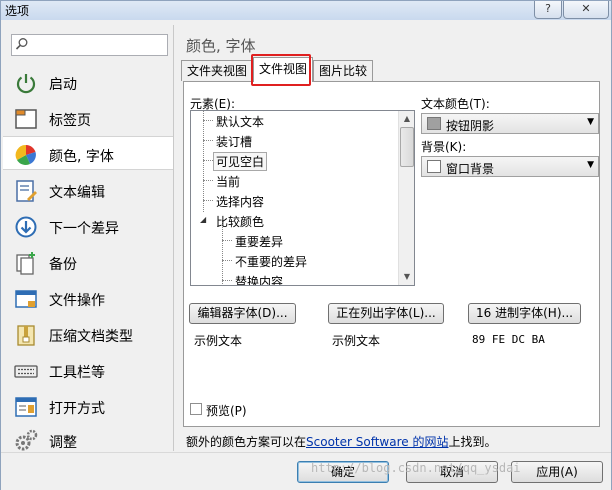 The width and height of the screenshot is (612, 490). I want to click on tree-item: 当前, so click(228, 181).